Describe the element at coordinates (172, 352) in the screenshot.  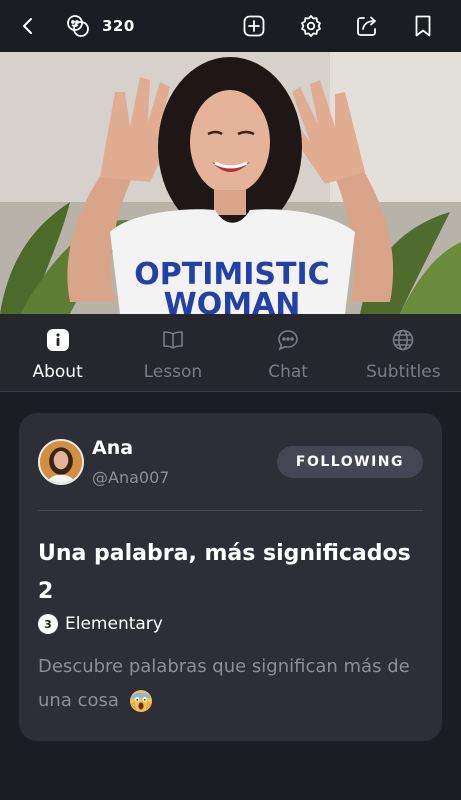
I see `tab-lesson: Lesson` at that location.